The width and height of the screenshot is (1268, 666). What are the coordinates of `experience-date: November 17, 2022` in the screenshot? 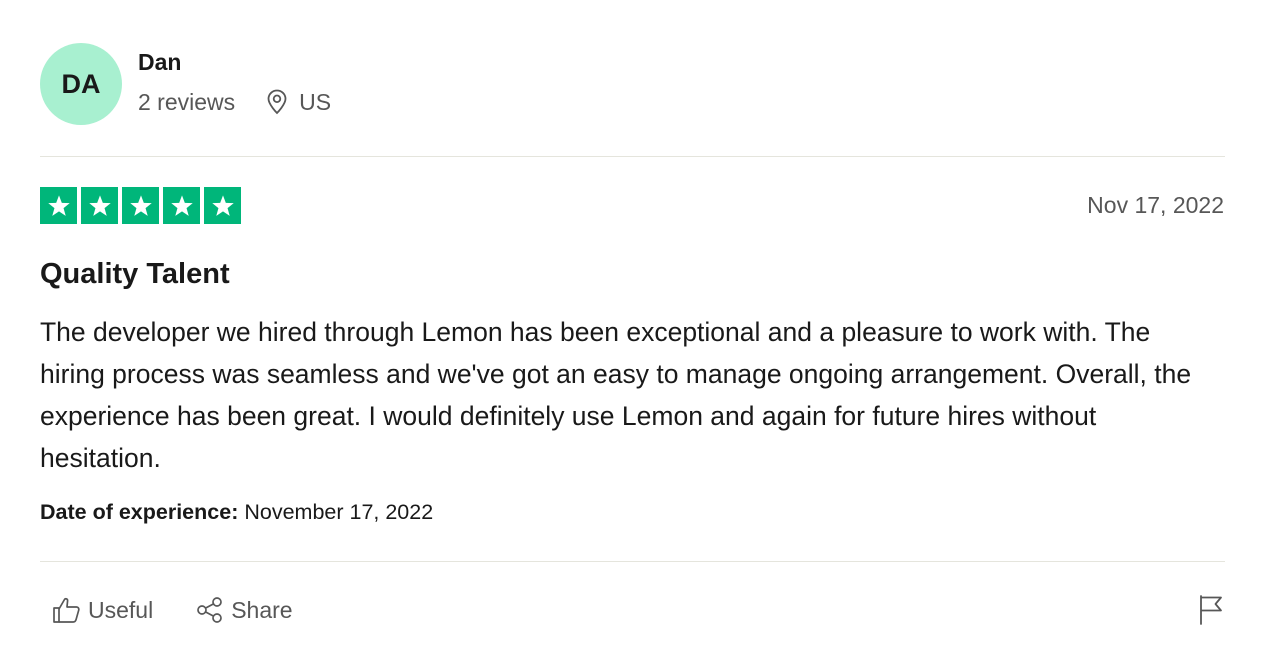 It's located at (339, 512).